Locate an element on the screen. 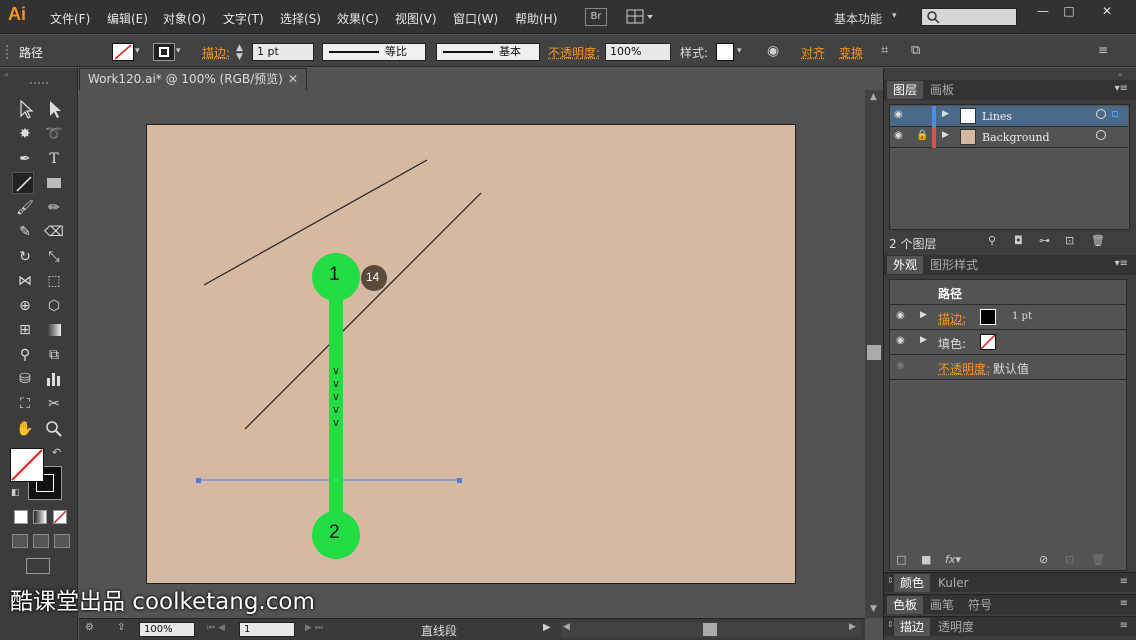  tab-appearance: 外观 is located at coordinates (905, 265).